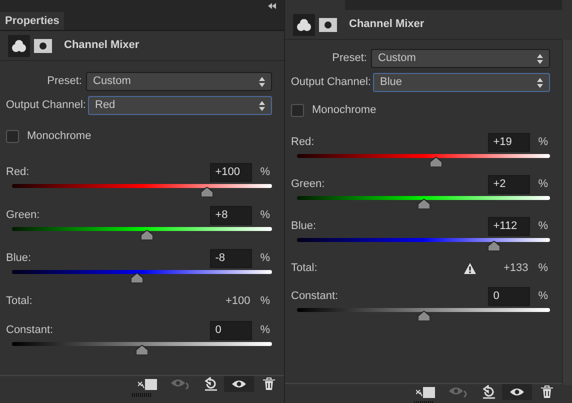 This screenshot has height=403, width=572. What do you see at coordinates (231, 172) in the screenshot?
I see `value-field: +100` at bounding box center [231, 172].